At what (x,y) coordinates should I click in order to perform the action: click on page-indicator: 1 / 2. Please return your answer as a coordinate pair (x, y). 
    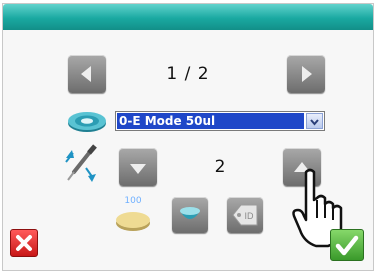
    Looking at the image, I should click on (188, 74).